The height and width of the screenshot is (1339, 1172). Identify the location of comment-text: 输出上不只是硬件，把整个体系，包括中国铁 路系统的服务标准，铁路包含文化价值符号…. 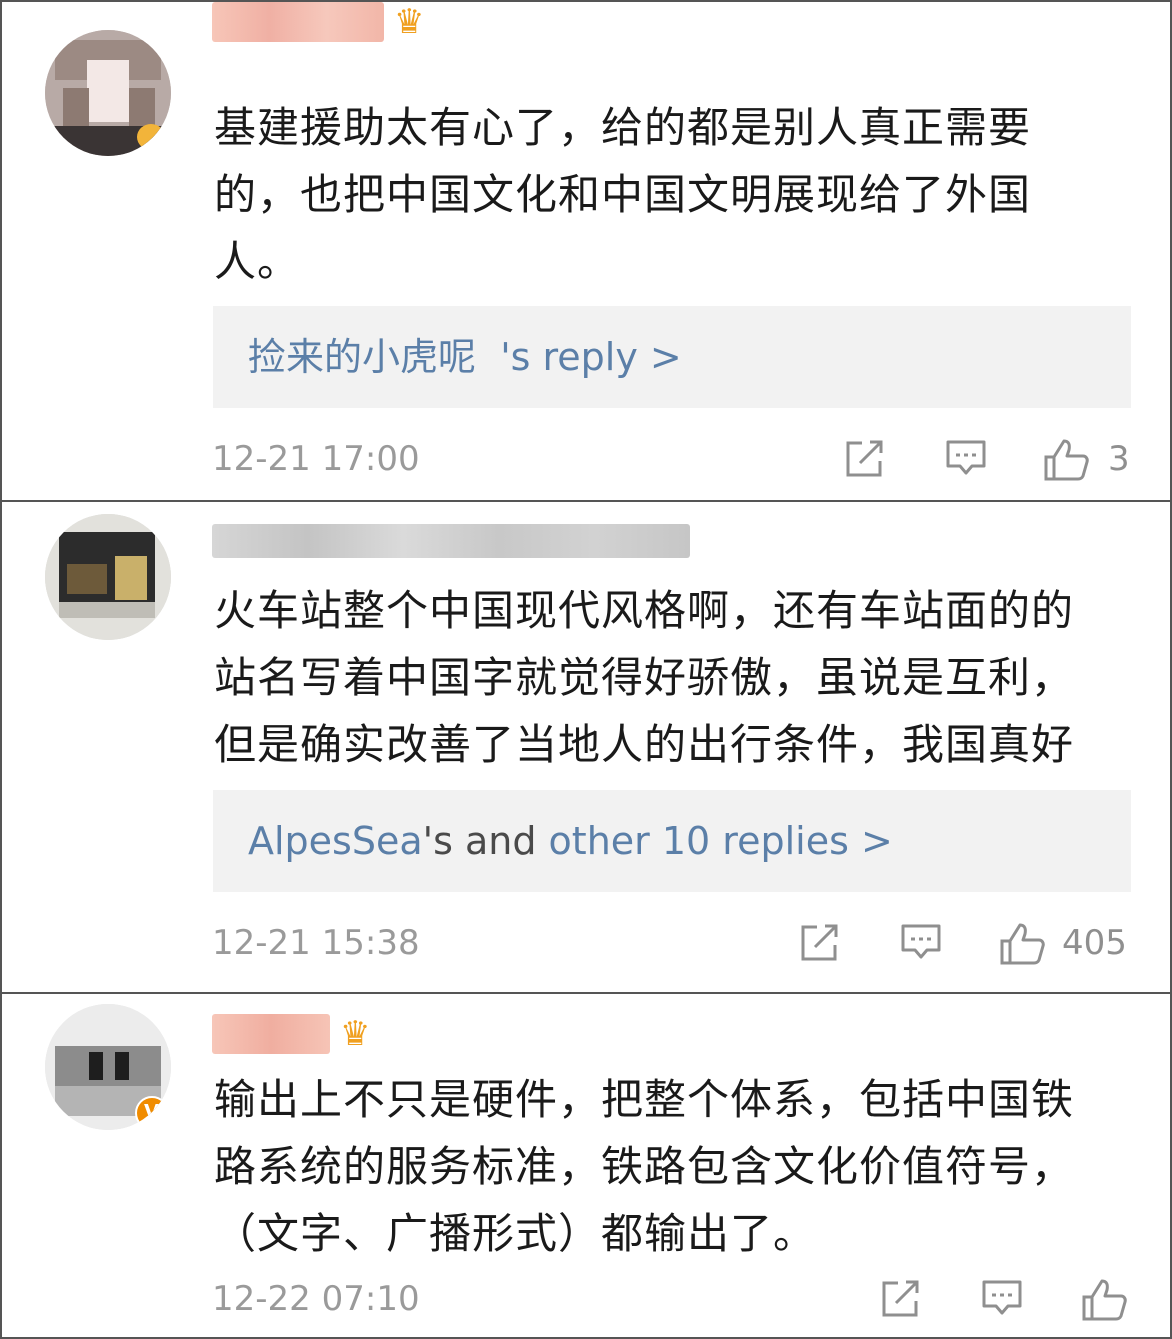
(644, 1166).